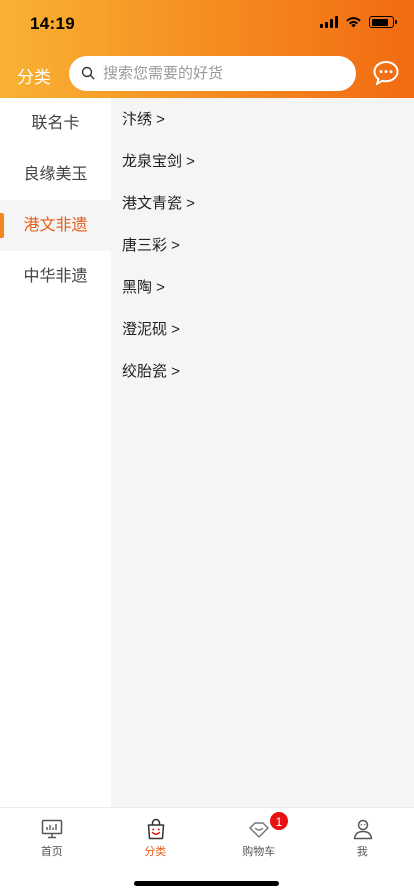  I want to click on subcategory-link: 港文青瓷 >, so click(262, 204).